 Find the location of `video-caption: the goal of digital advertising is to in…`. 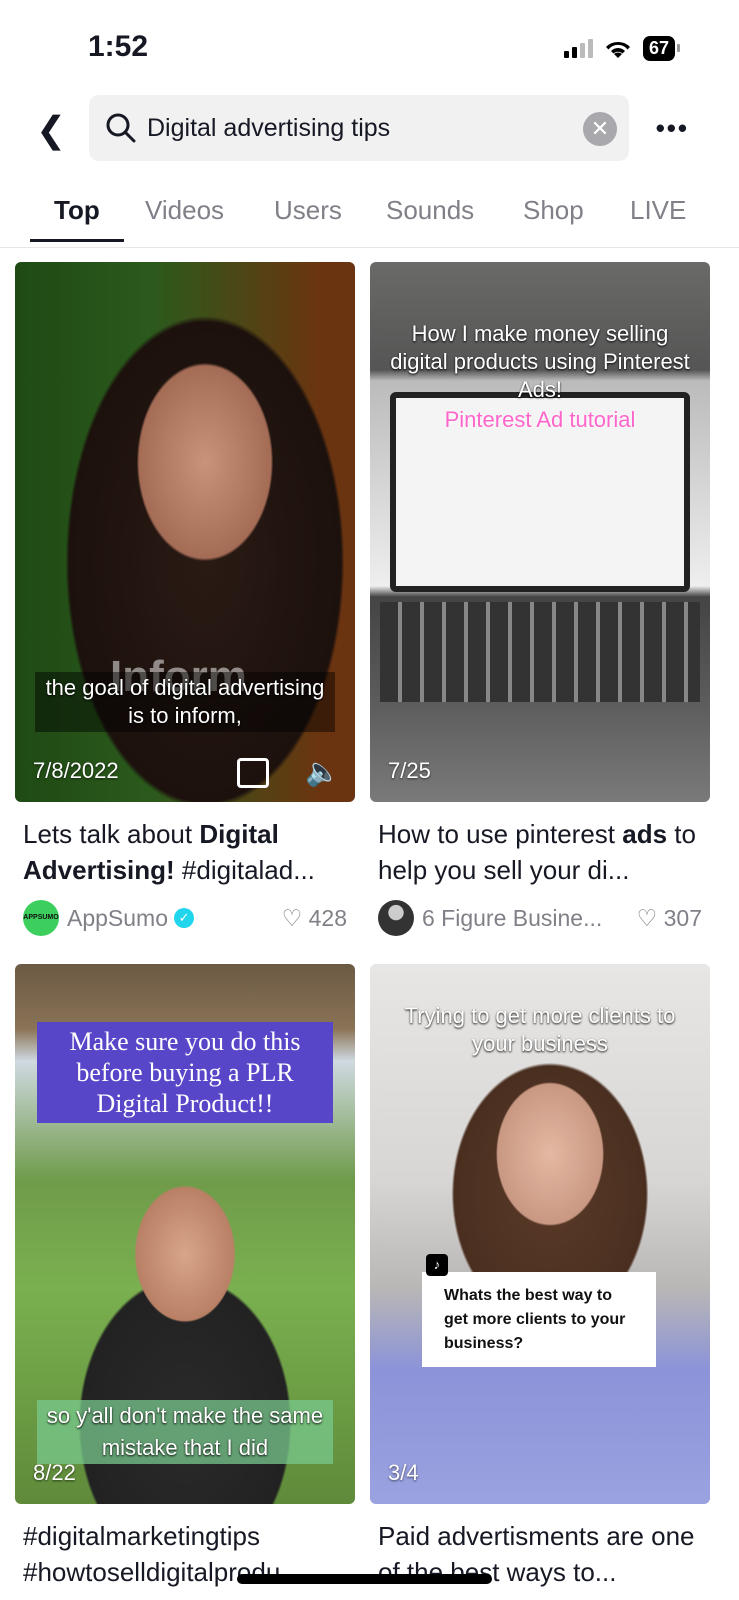

video-caption: the goal of digital advertising is to in… is located at coordinates (185, 702).